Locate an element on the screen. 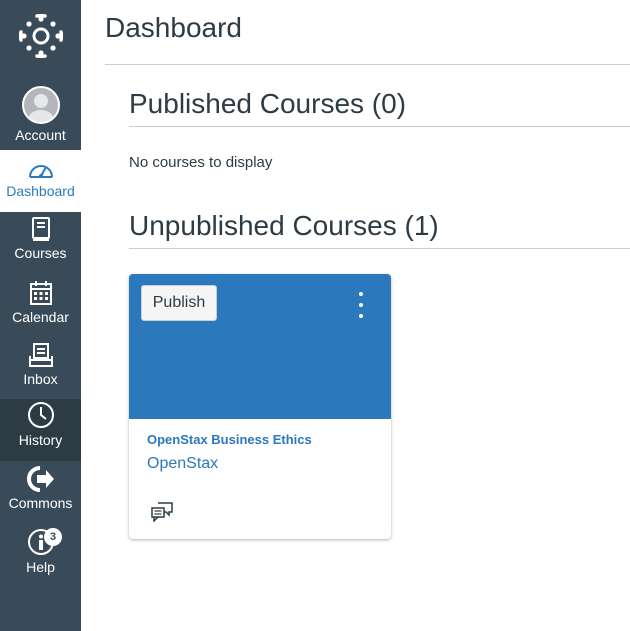 The image size is (630, 631). nav-history: History is located at coordinates (40, 430).